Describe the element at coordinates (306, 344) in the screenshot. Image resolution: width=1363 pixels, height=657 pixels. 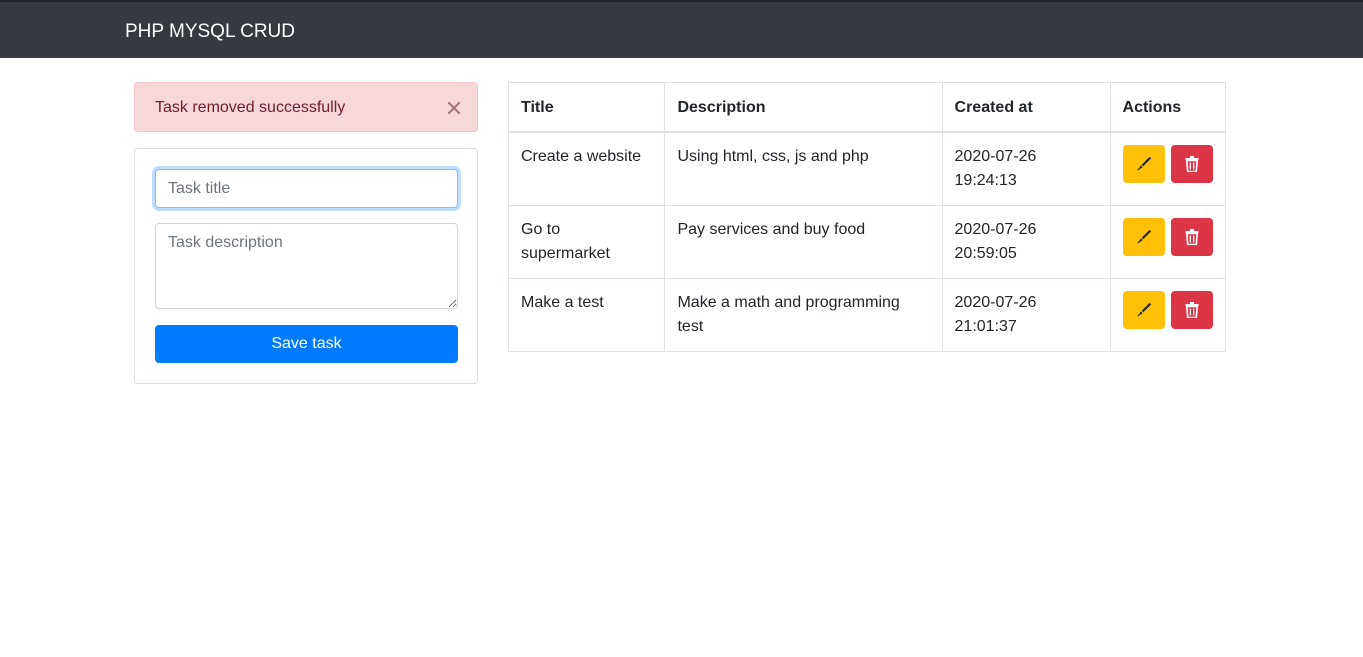
I see `save-task-button: Save task` at that location.